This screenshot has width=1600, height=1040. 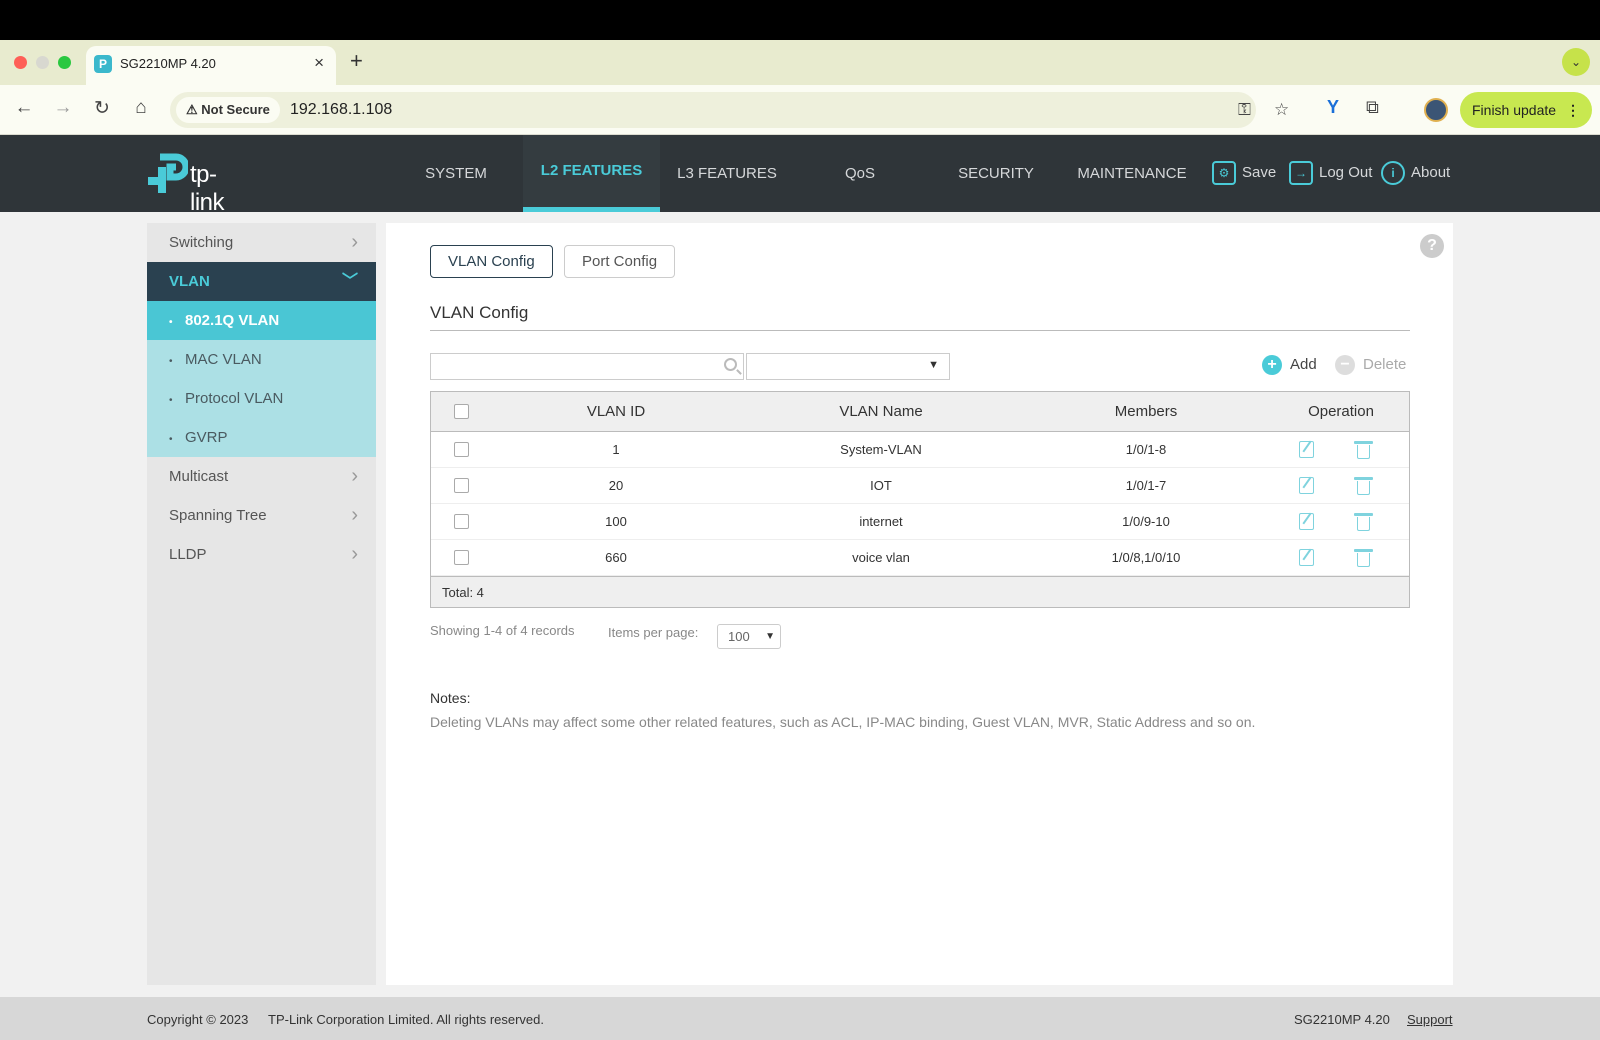 I want to click on sidebar-item-label: Switching, so click(x=201, y=242).